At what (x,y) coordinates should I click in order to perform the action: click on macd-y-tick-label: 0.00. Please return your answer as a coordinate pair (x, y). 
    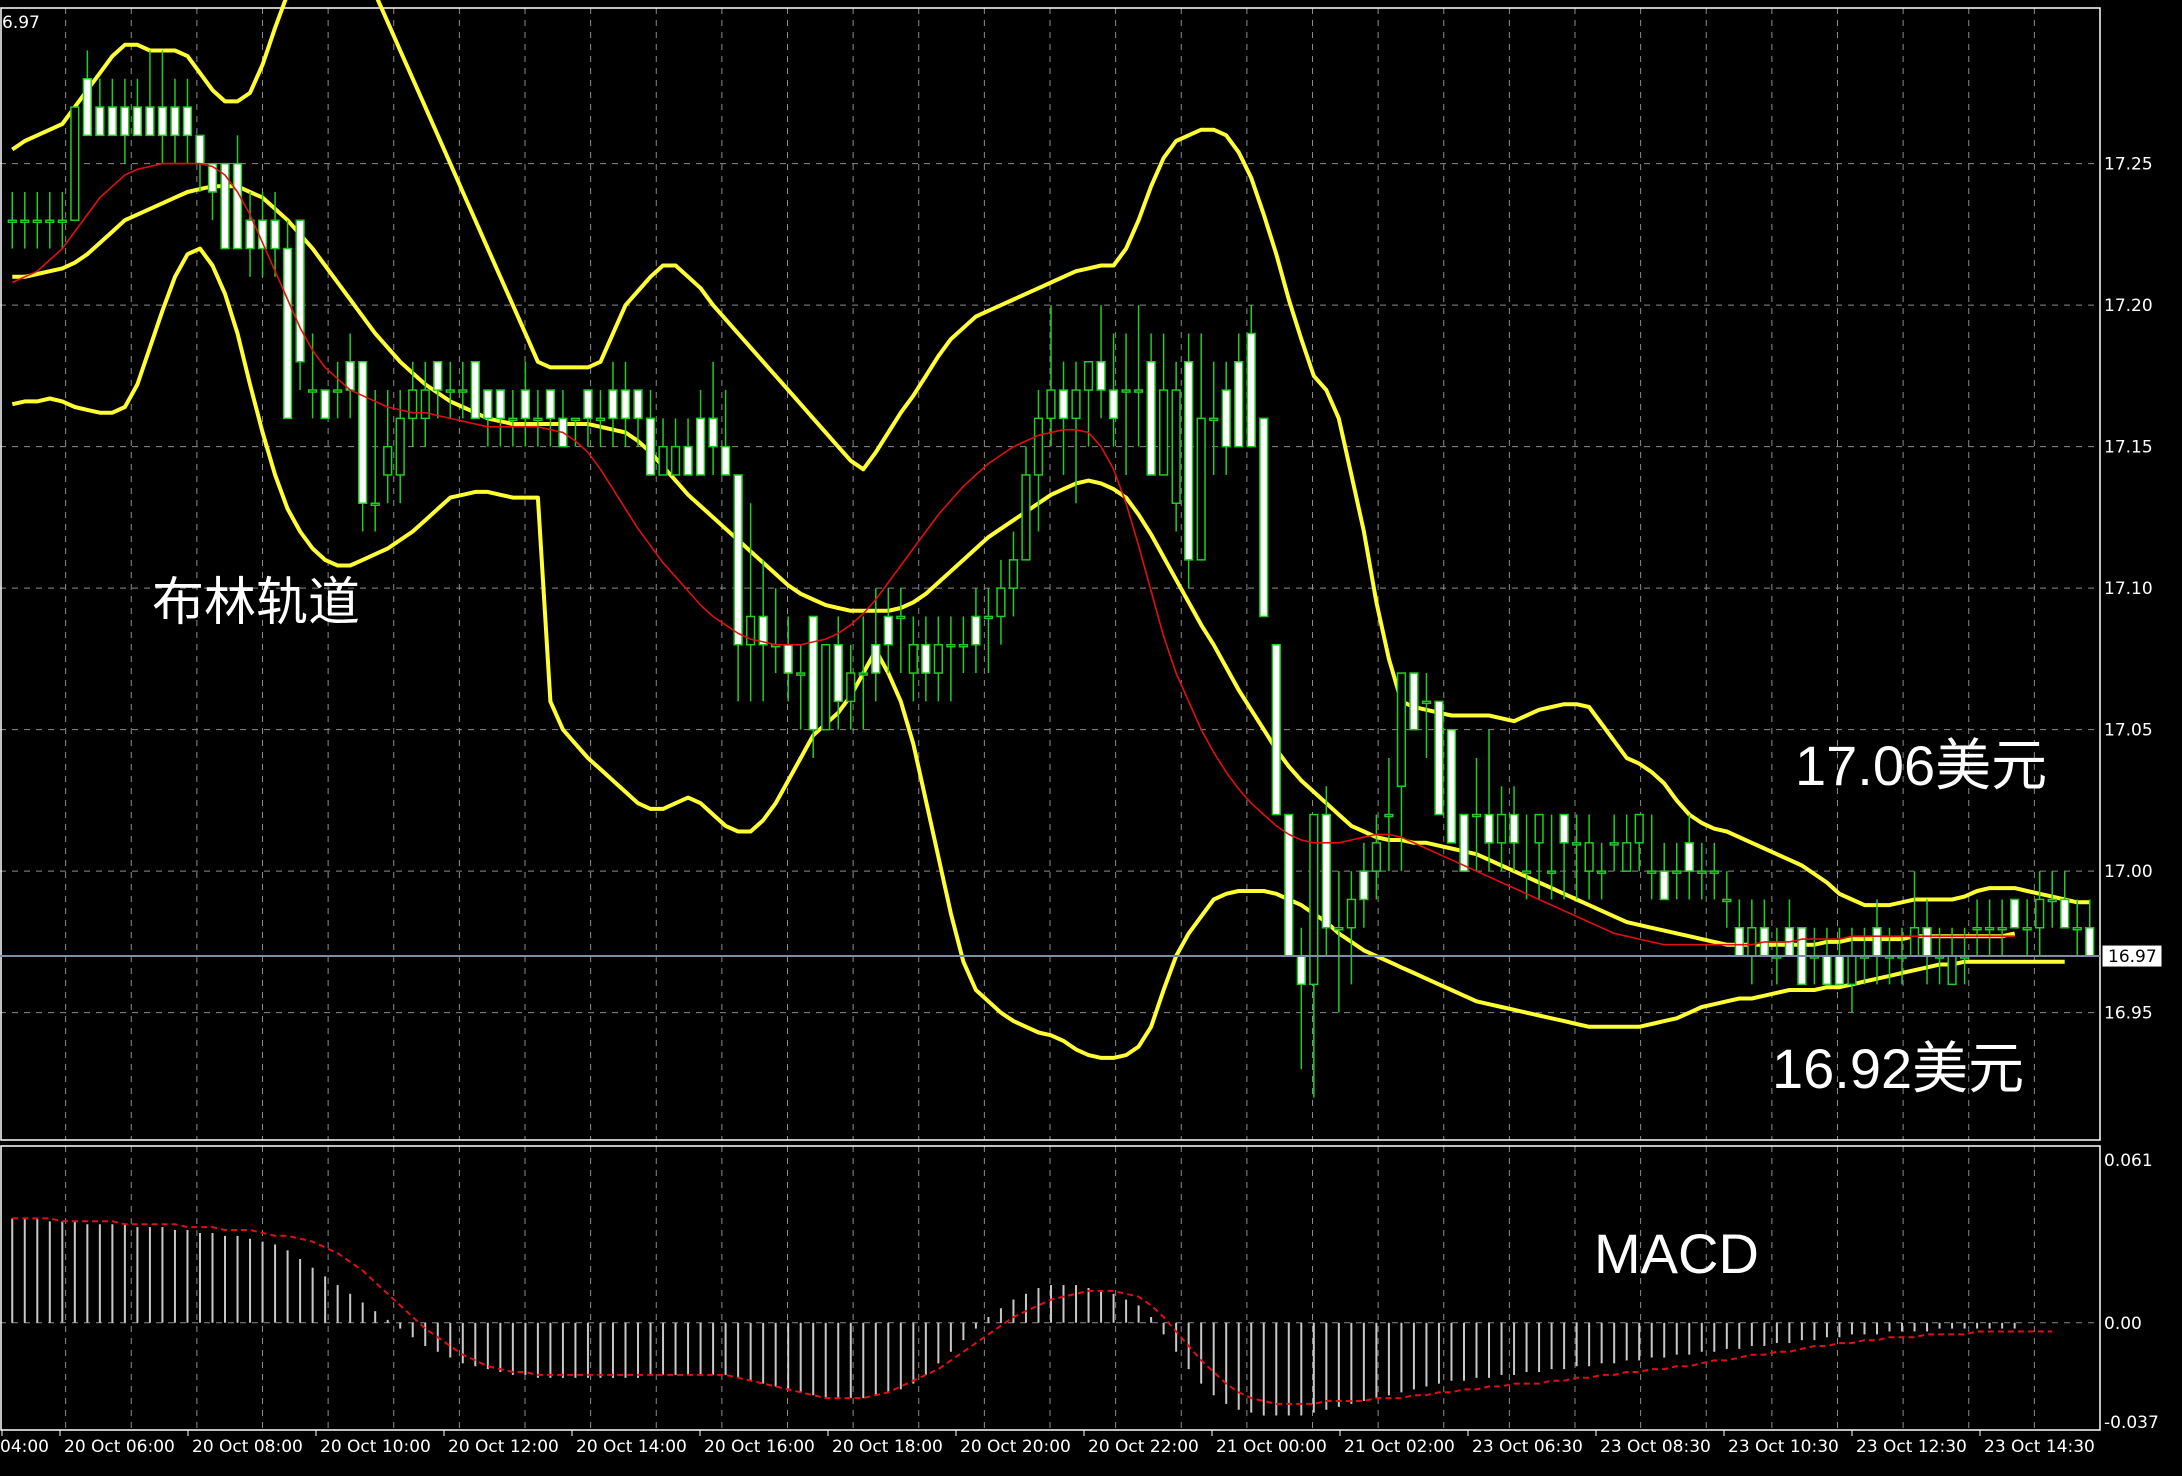
    Looking at the image, I should click on (2123, 1324).